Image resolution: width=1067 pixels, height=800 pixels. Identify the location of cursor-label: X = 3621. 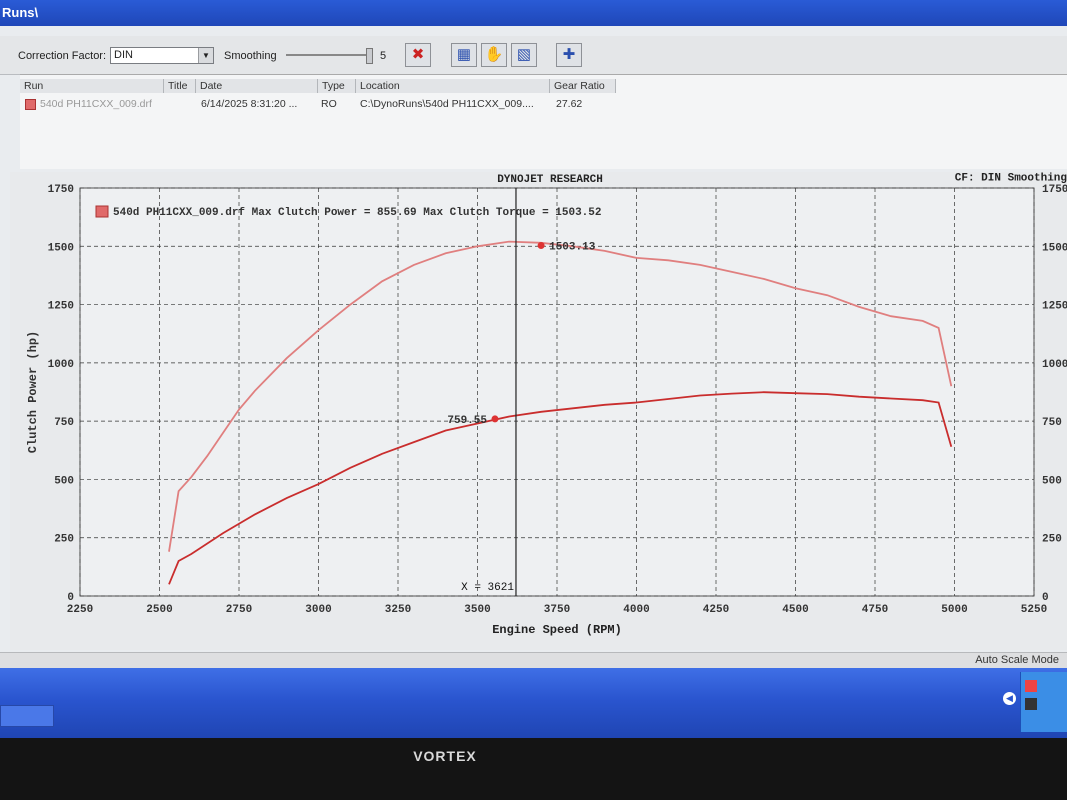
(487, 588).